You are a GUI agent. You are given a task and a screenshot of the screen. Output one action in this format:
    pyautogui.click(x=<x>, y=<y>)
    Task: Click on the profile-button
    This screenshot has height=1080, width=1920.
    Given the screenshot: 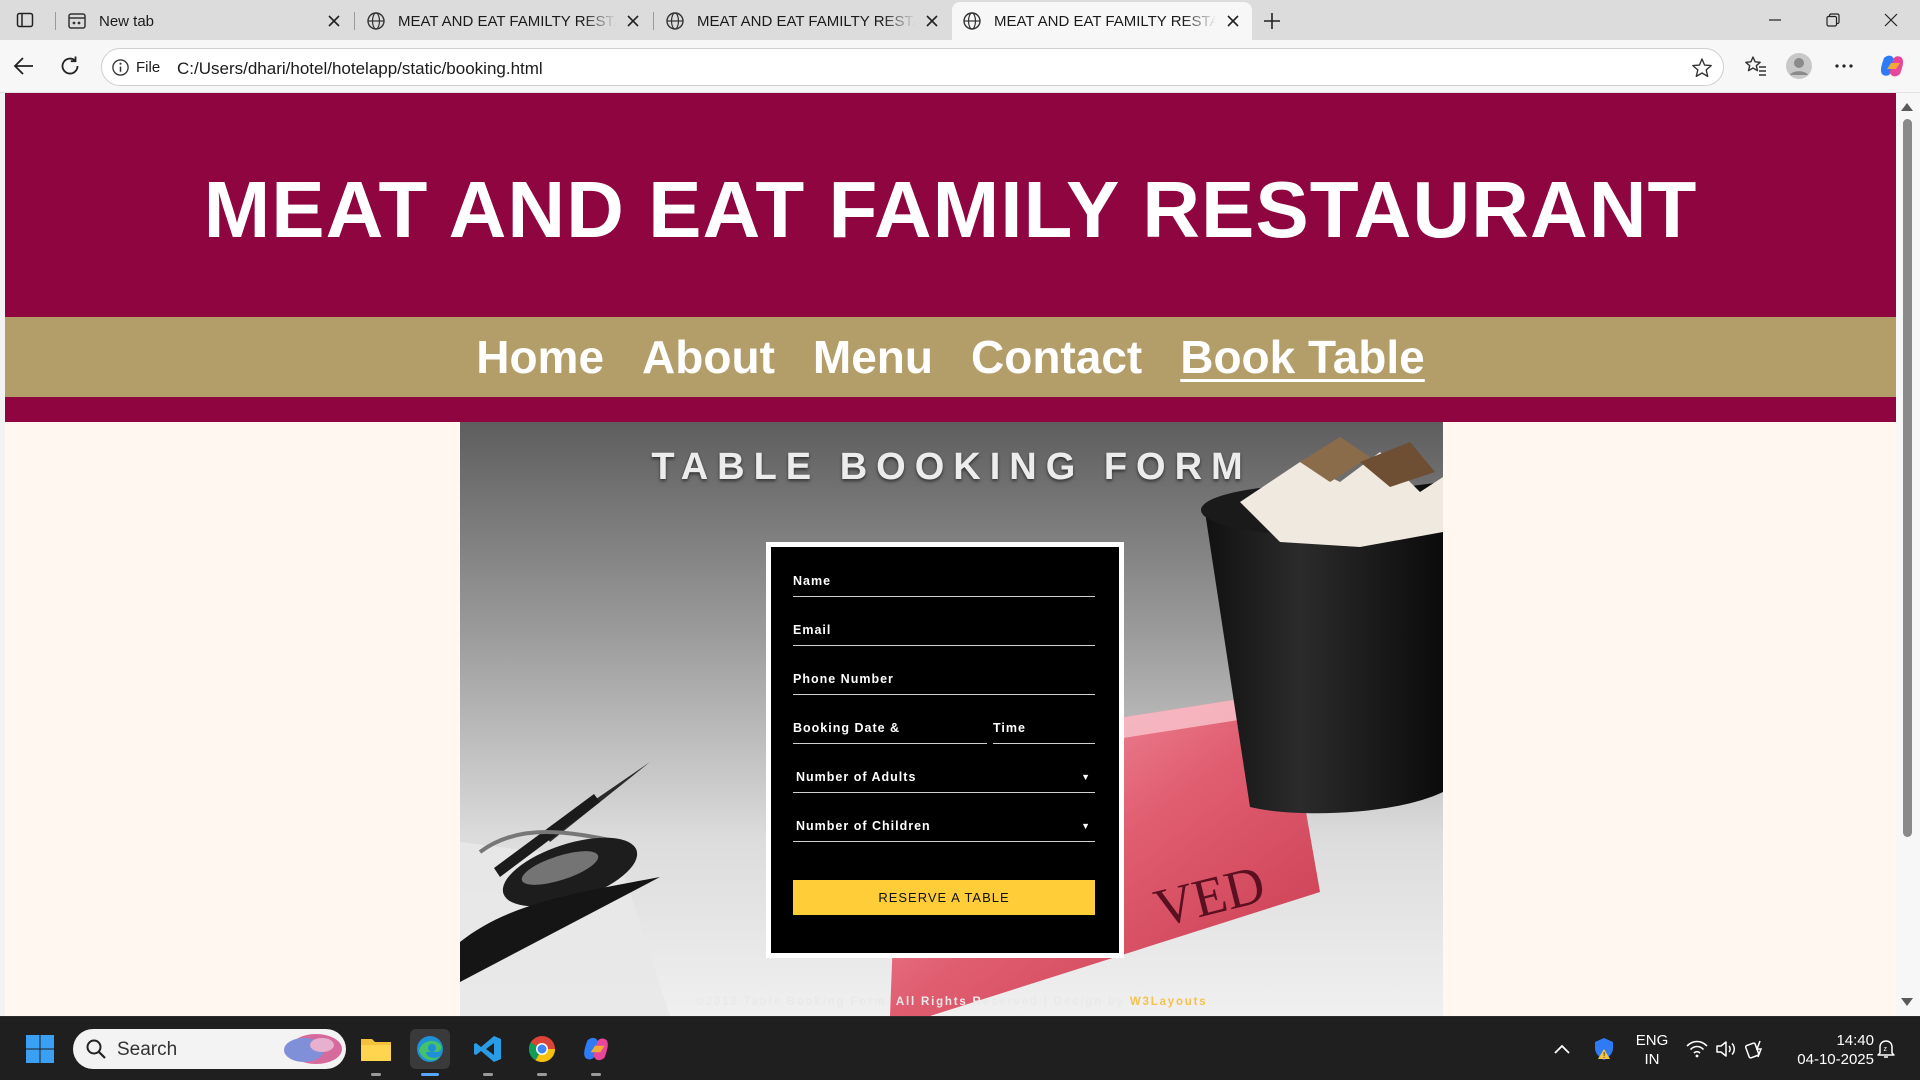 What is the action you would take?
    pyautogui.click(x=1799, y=66)
    